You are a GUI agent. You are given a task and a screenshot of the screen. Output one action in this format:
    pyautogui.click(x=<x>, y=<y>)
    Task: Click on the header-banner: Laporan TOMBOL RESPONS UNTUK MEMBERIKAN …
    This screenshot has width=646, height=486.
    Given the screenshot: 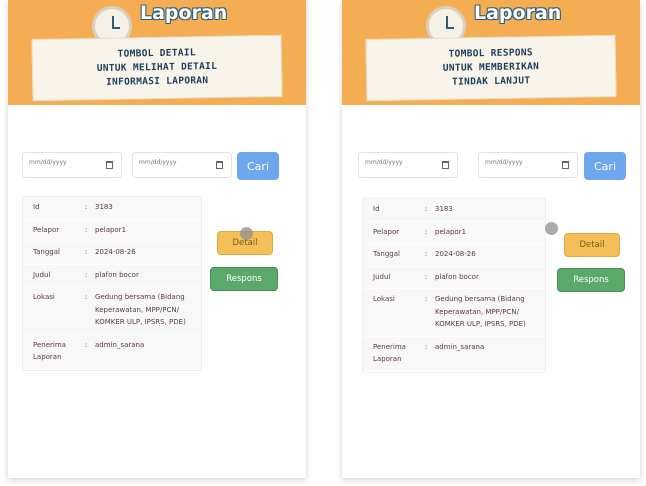 What is the action you would take?
    pyautogui.click(x=491, y=52)
    